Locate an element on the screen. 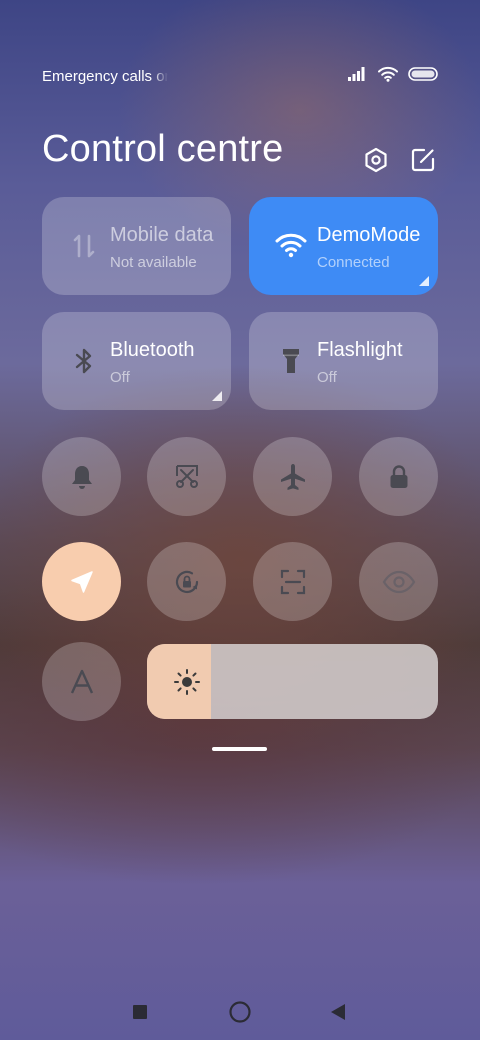  toggle-reading-mode is located at coordinates (398, 581).